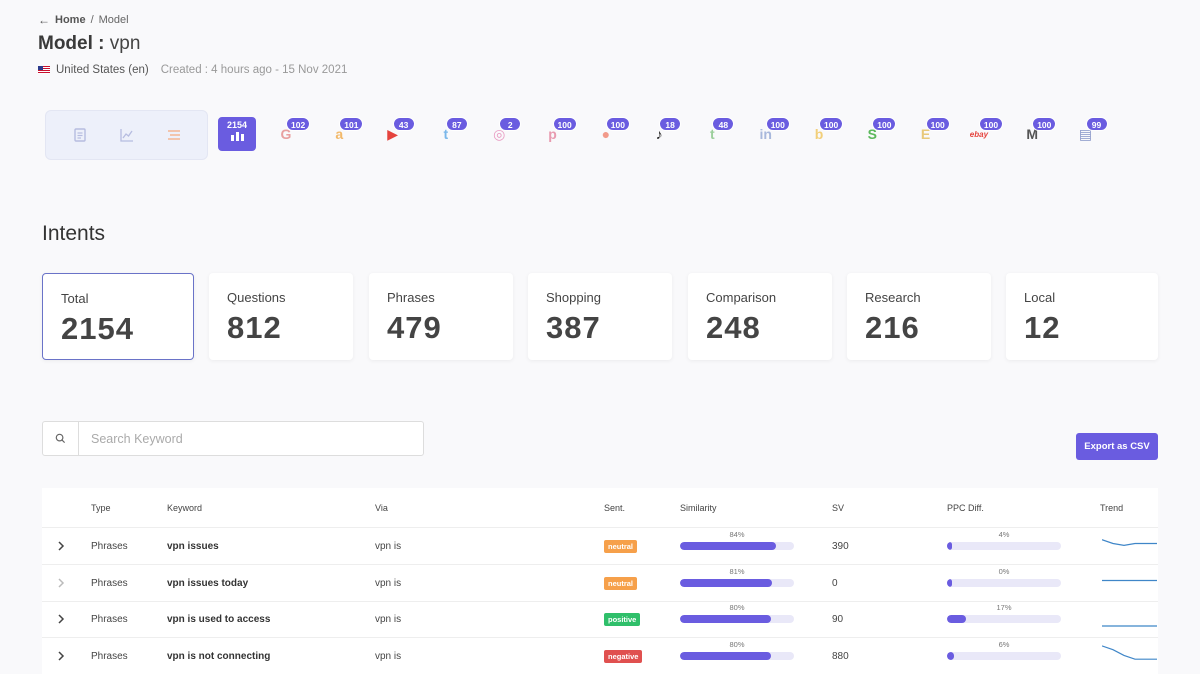 This screenshot has width=1200, height=674. I want to click on cell-sv: 0, so click(835, 583).